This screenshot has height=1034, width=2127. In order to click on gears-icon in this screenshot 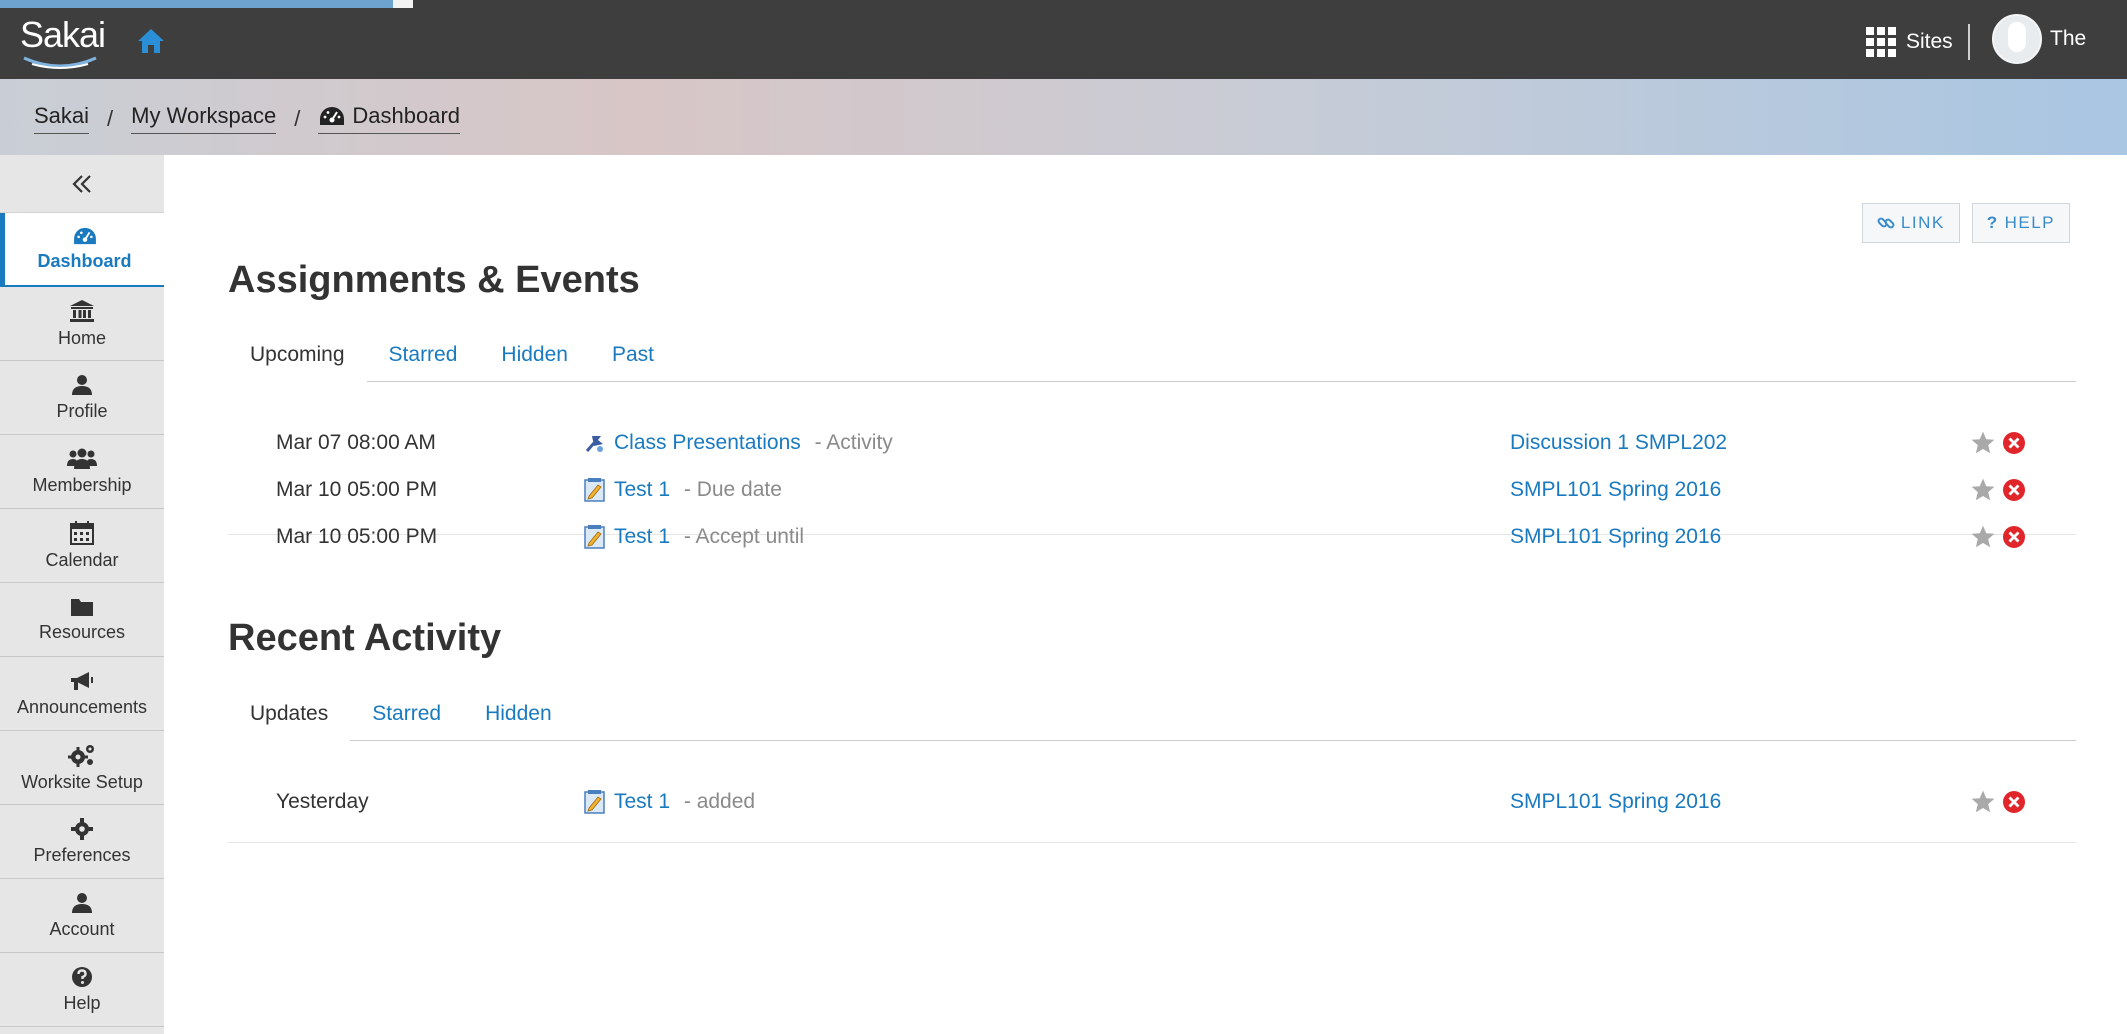, I will do `click(81, 755)`.